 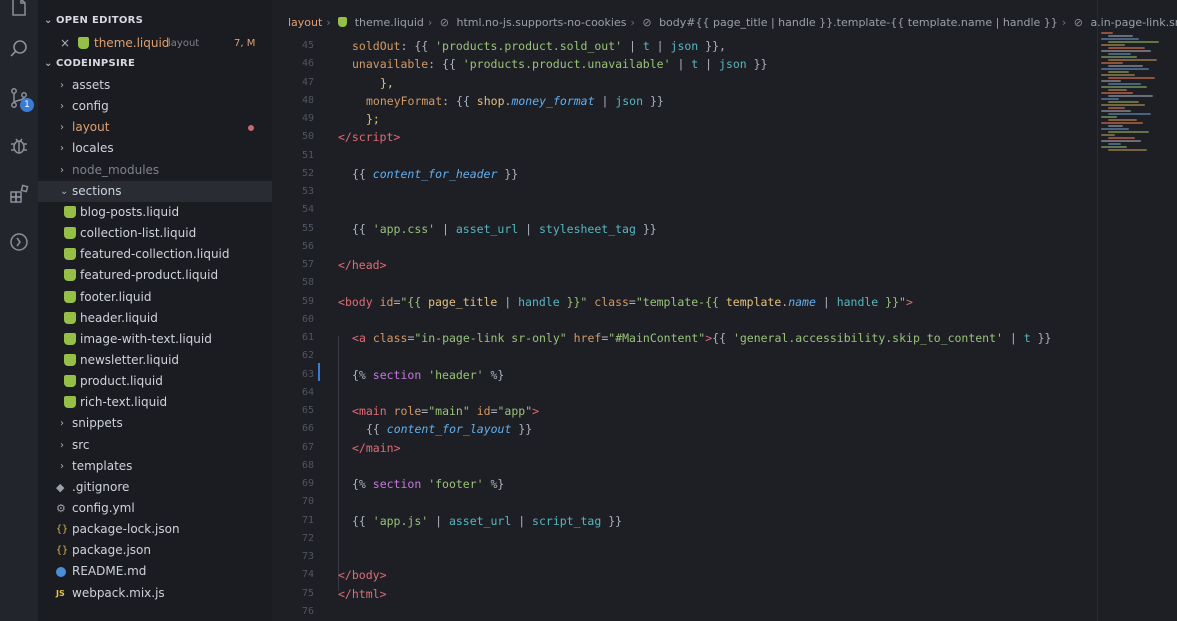 What do you see at coordinates (1137, 102) in the screenshot?
I see `minimap` at bounding box center [1137, 102].